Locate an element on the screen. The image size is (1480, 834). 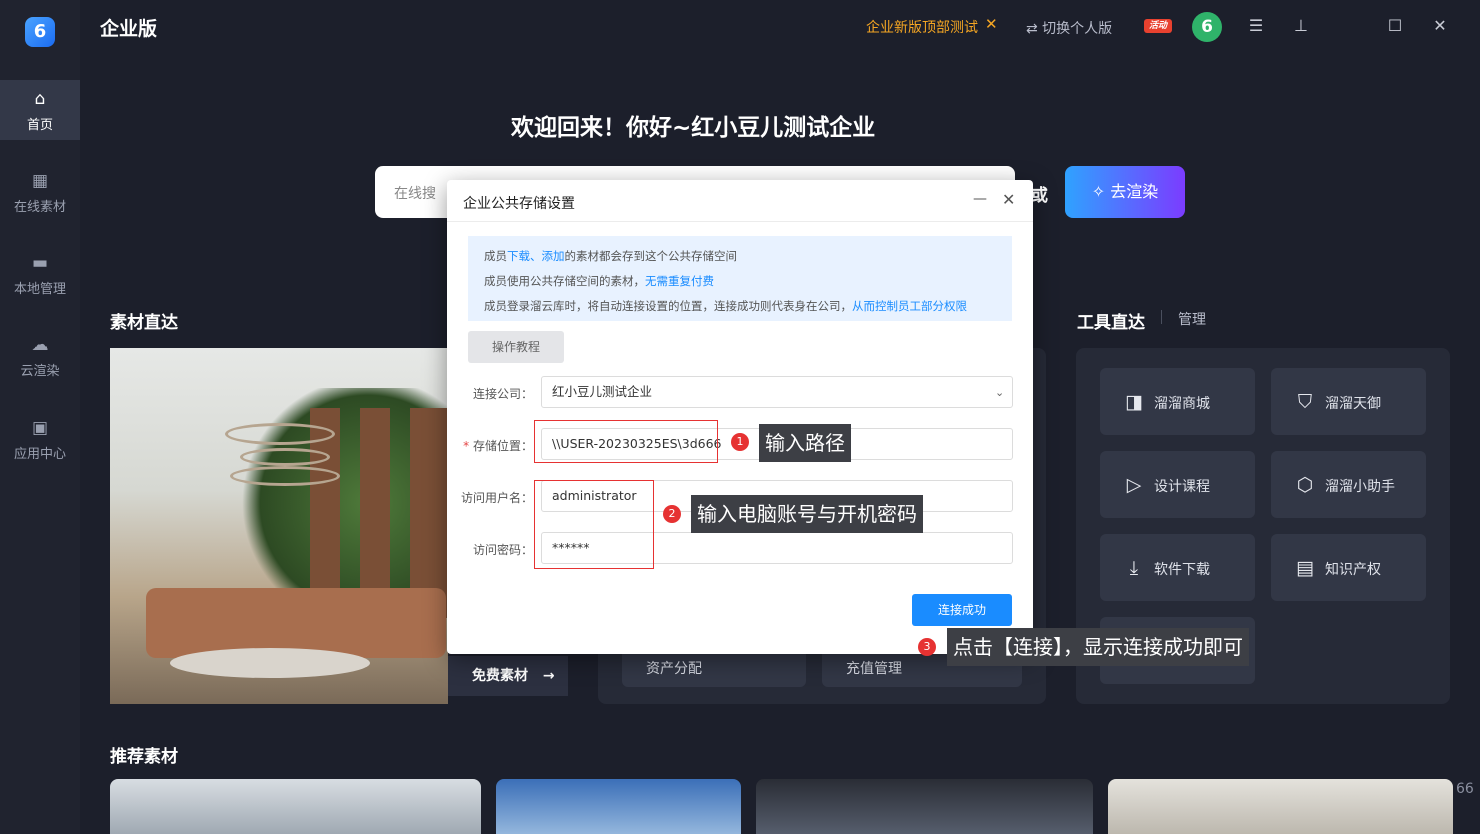
tool-label: 软件下载 is located at coordinates (1182, 570).